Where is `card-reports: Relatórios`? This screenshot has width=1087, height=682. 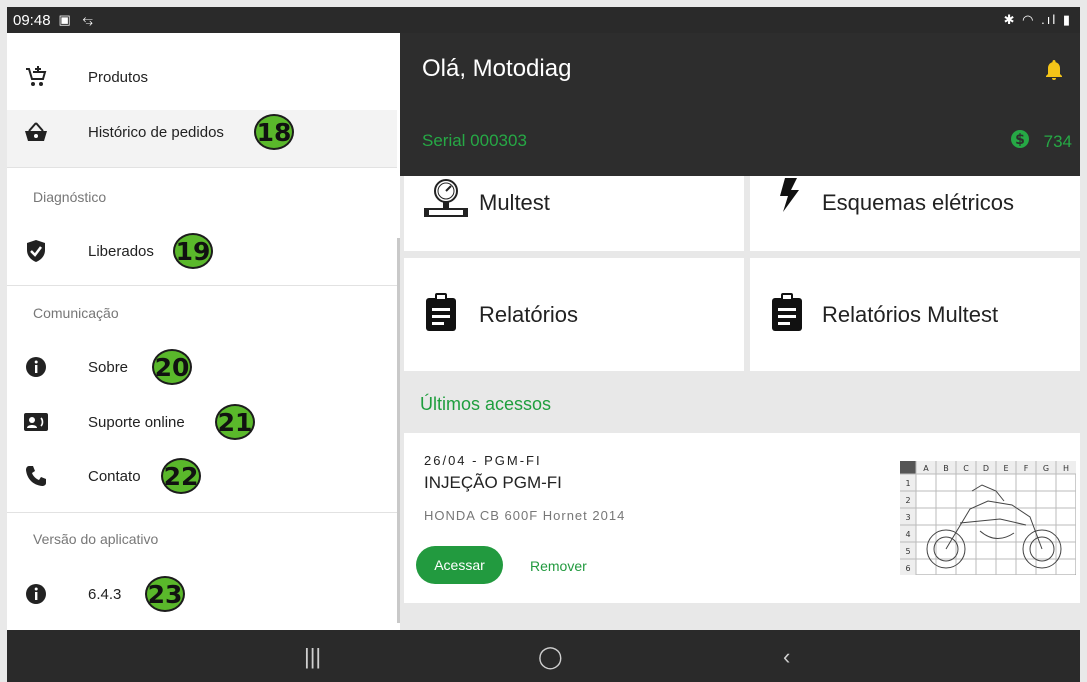
card-reports: Relatórios is located at coordinates (574, 314).